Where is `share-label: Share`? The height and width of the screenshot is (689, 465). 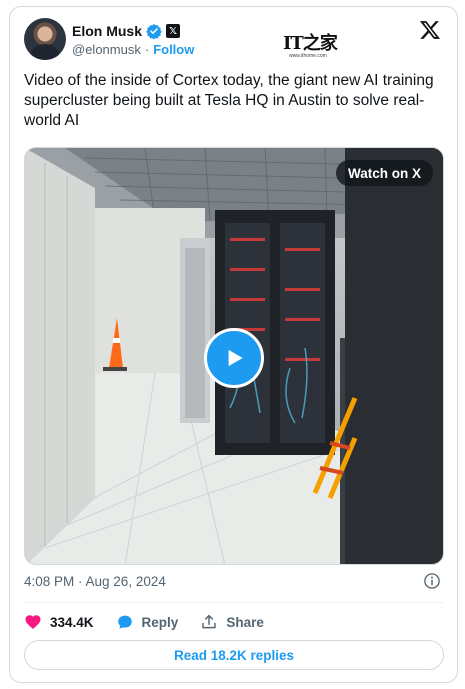
share-label: Share is located at coordinates (245, 622).